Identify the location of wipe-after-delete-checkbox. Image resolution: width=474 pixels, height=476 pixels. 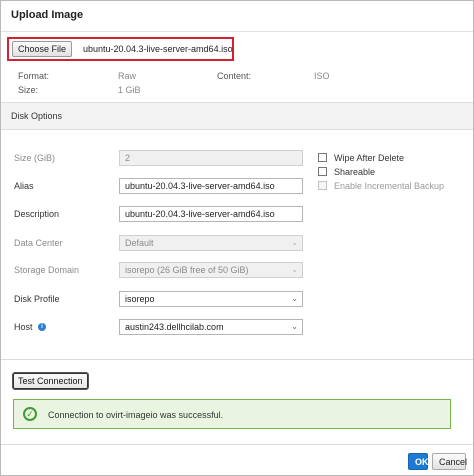
(322, 157).